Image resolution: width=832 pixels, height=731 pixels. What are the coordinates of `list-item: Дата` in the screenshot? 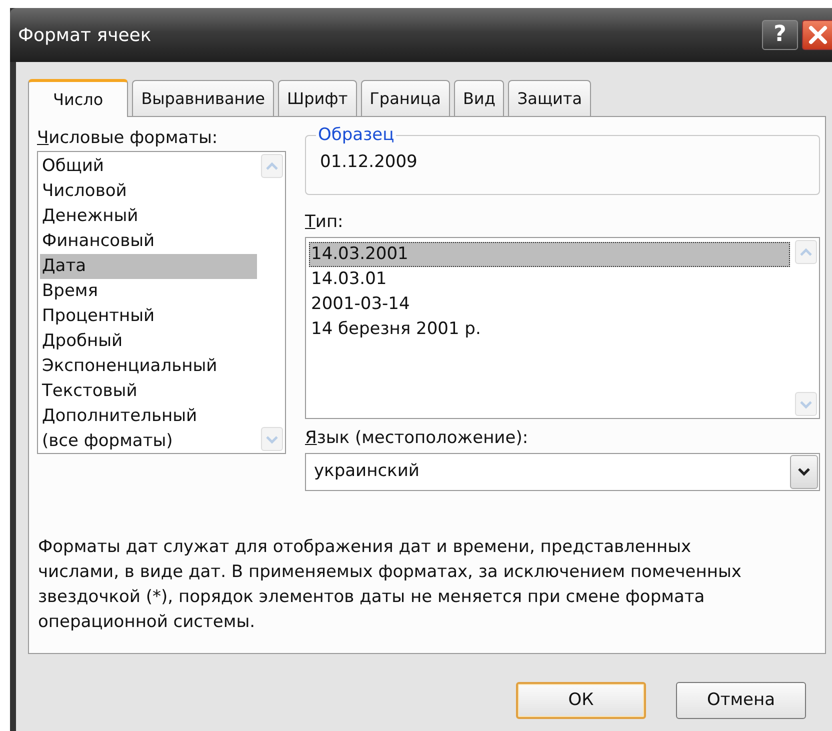 It's located at (148, 266).